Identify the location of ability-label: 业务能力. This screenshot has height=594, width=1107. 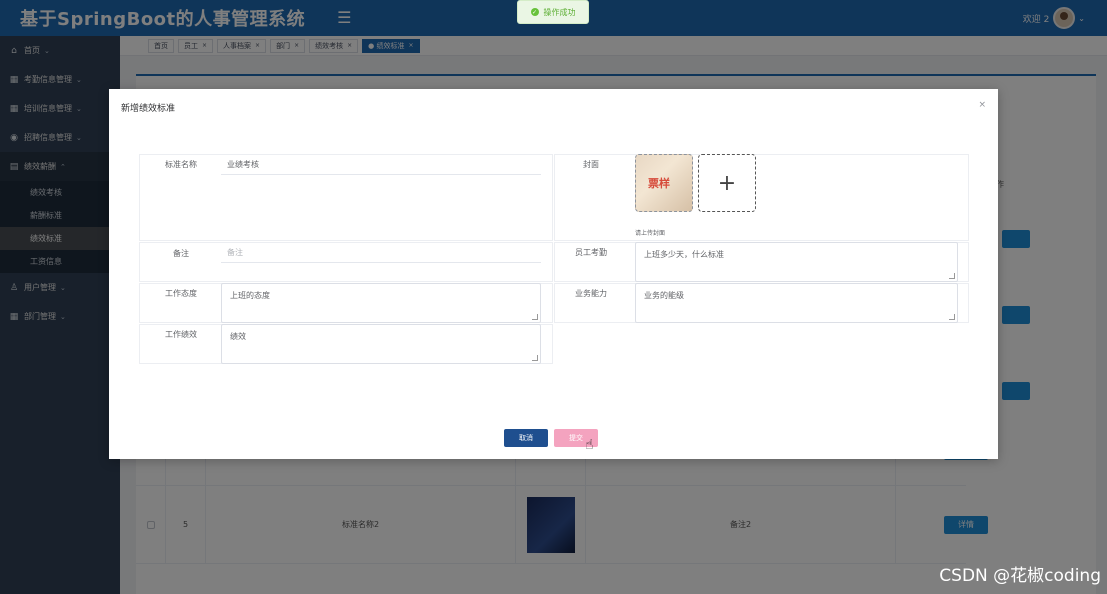
(591, 293).